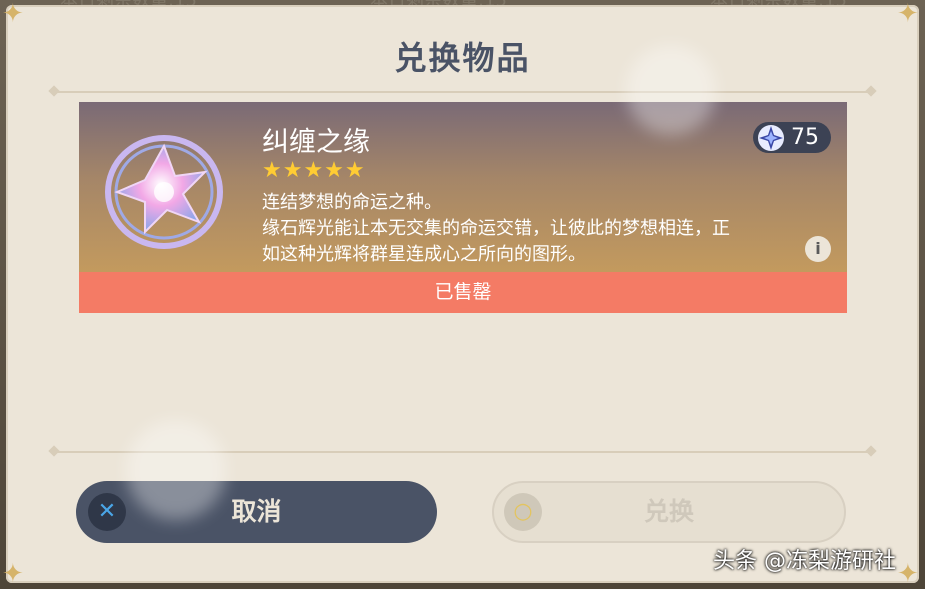  What do you see at coordinates (352, 202) in the screenshot?
I see `description-line: 连结梦想的命运之种。` at bounding box center [352, 202].